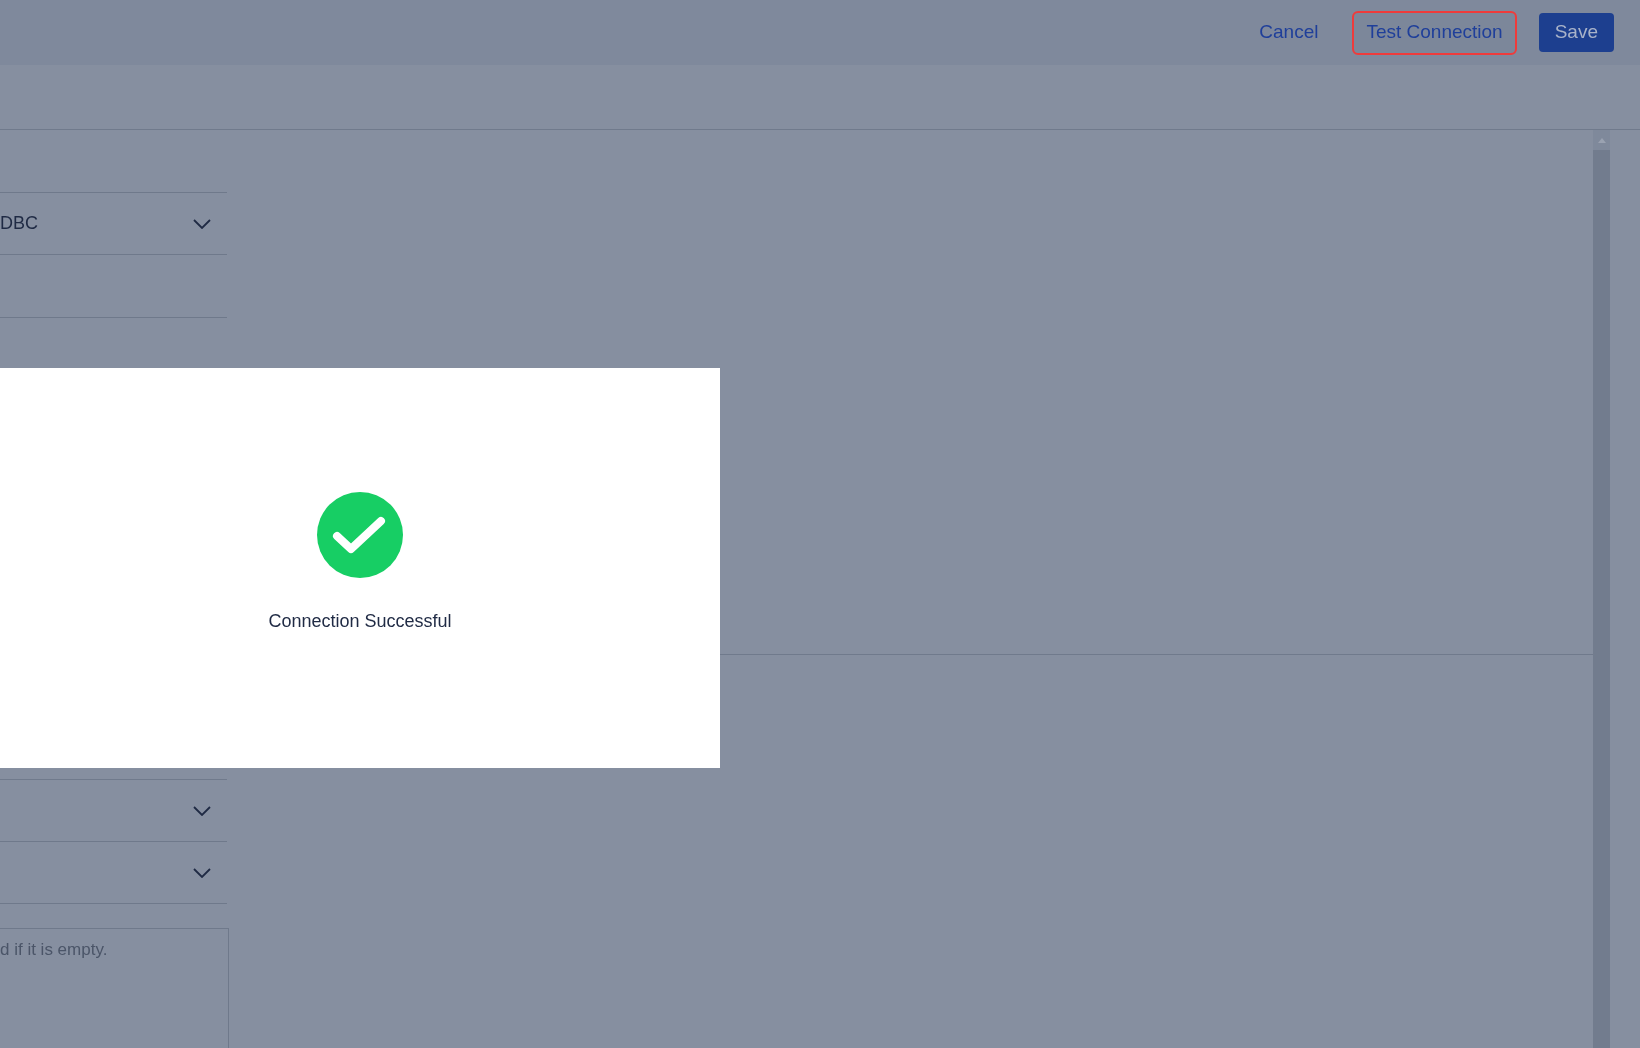 Image resolution: width=1640 pixels, height=1048 pixels. What do you see at coordinates (360, 534) in the screenshot?
I see `success-check-icon` at bounding box center [360, 534].